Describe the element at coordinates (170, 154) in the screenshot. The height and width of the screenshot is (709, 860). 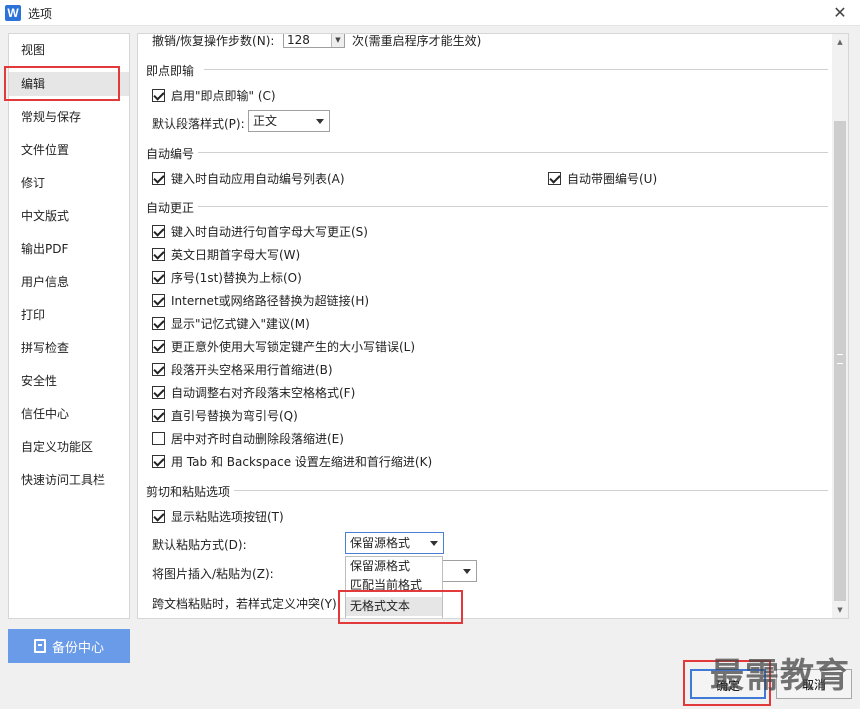
I see `section-title-auto-number: 自动编号` at that location.